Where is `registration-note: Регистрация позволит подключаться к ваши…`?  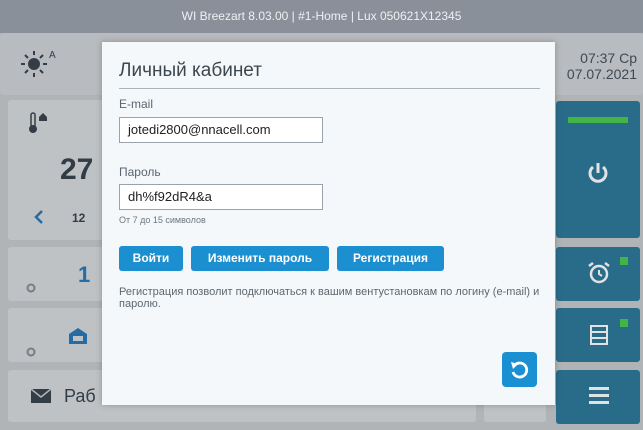
registration-note: Регистрация позволит подключаться к ваши… is located at coordinates (329, 298).